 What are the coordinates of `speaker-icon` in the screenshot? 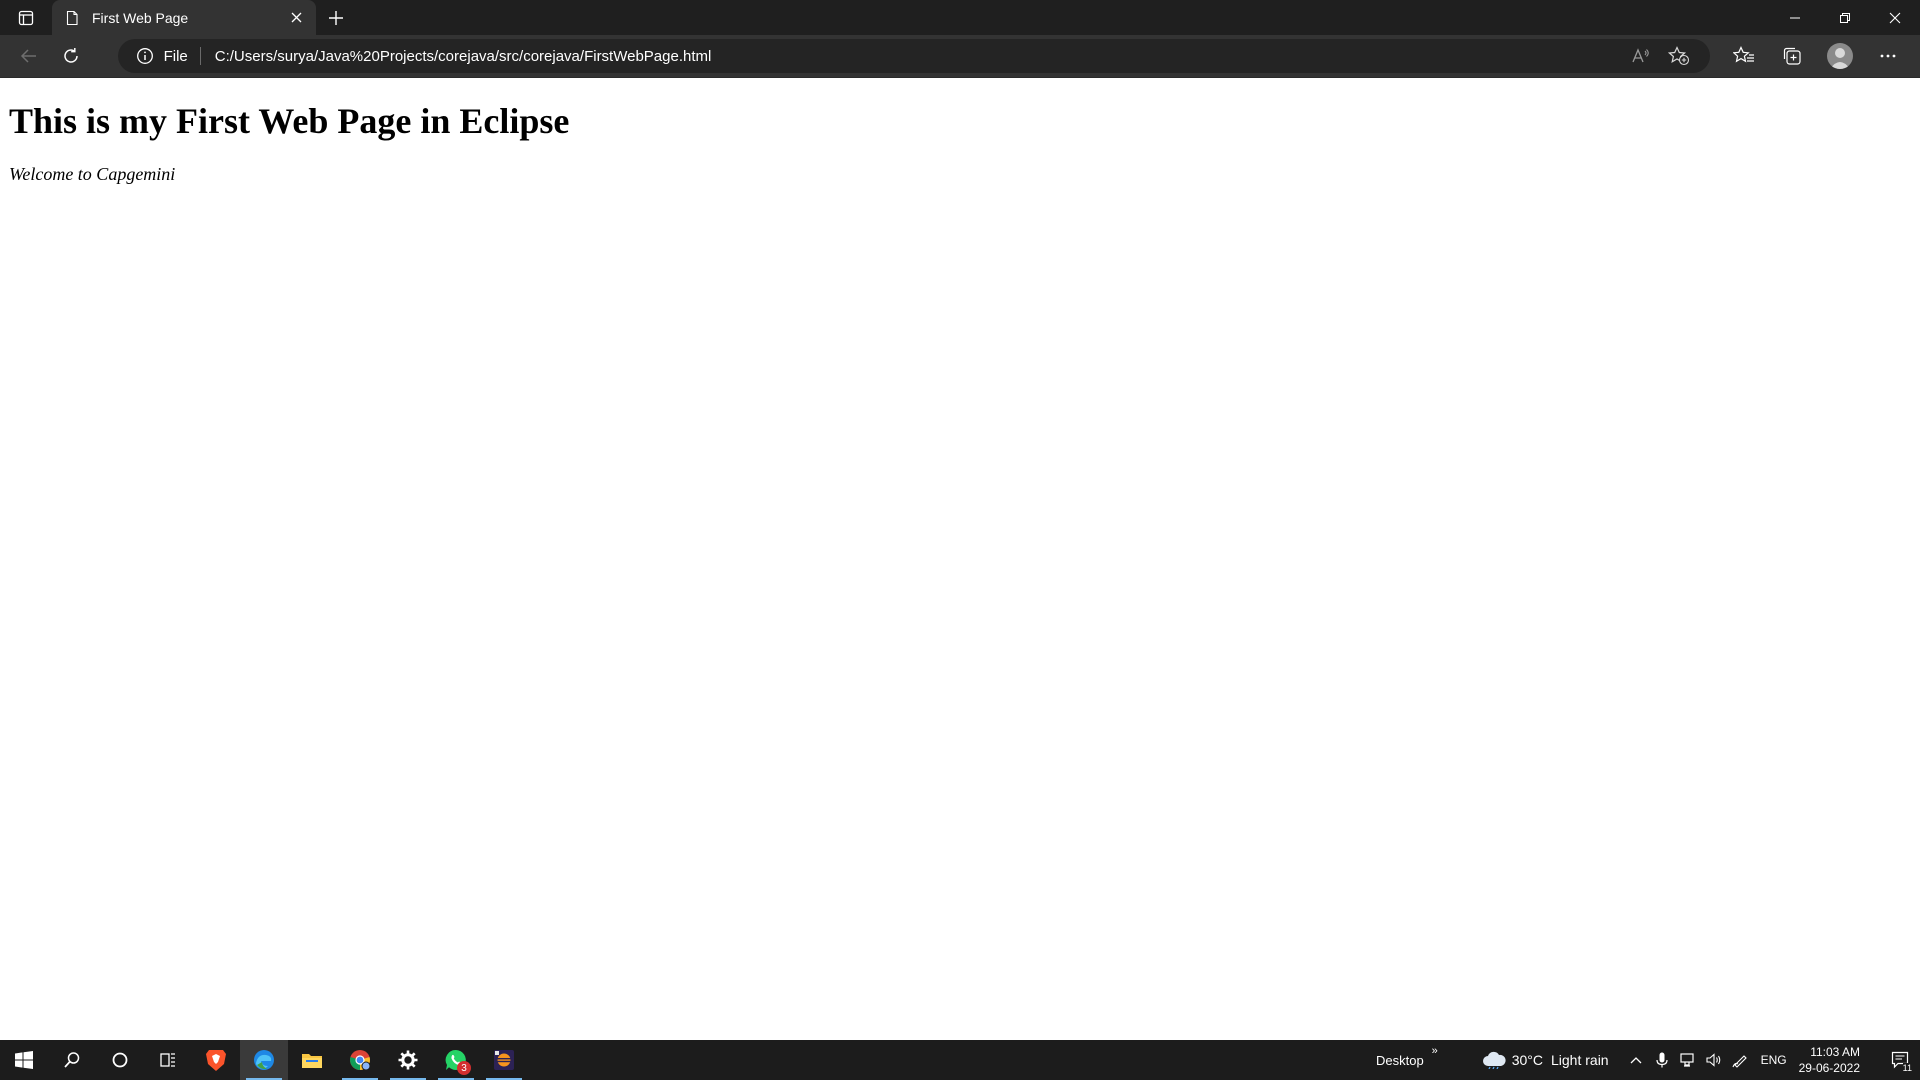 It's located at (1713, 1060).